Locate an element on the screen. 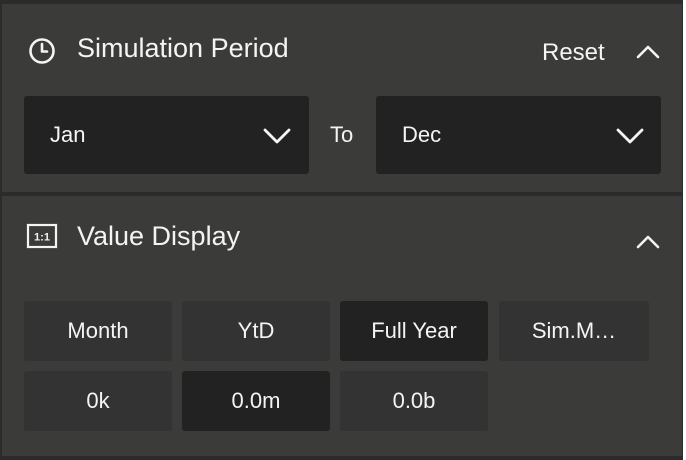  to-month-select: Dec is located at coordinates (518, 135).